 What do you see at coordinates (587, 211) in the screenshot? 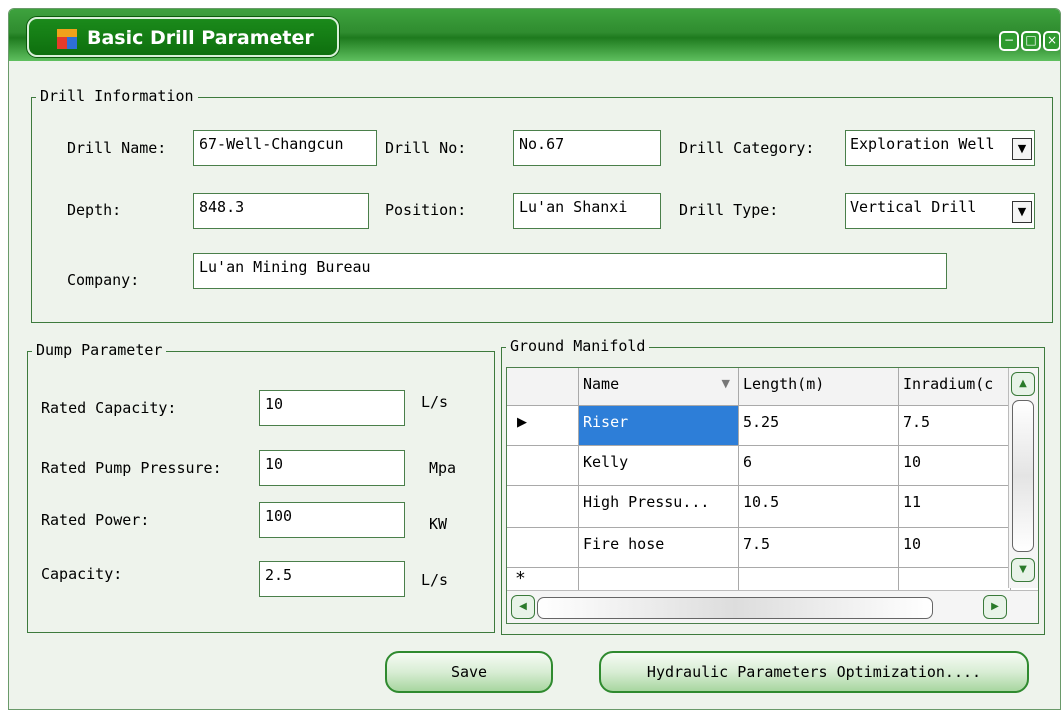
I see `position-field: Lu'an Shanxi` at bounding box center [587, 211].